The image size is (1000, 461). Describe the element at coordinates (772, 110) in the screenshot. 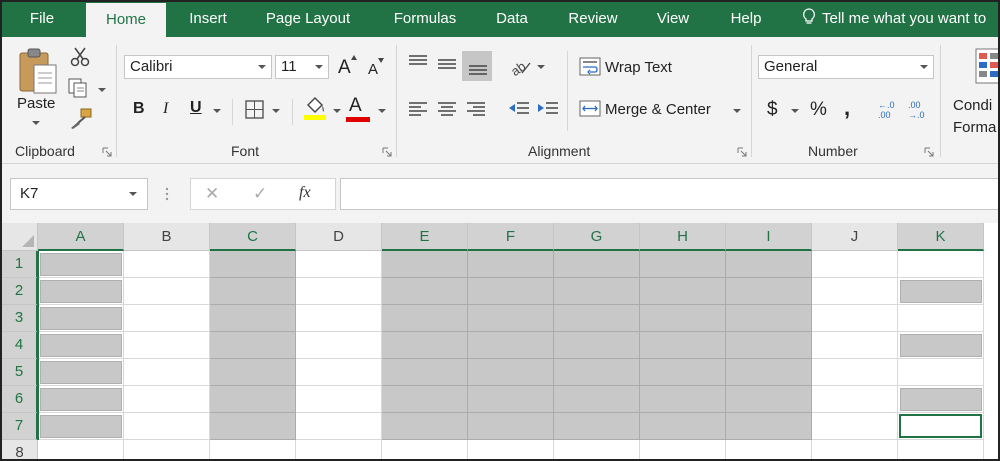

I see `accounting-format-button: $` at that location.